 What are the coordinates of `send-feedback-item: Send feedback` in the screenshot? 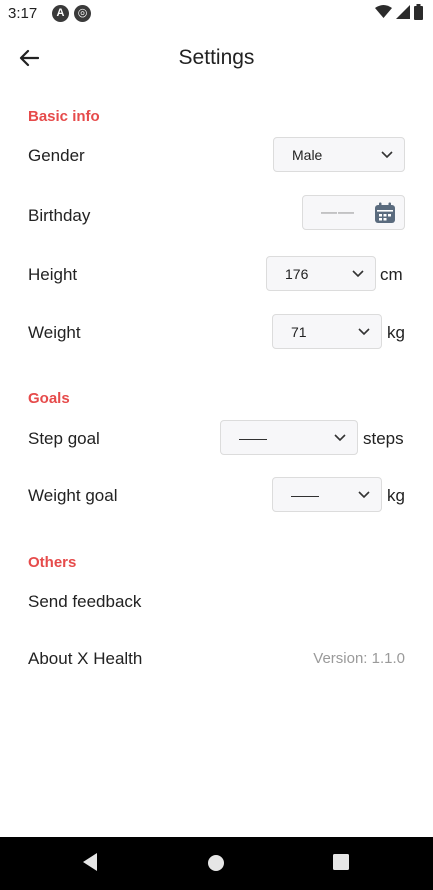 It's located at (84, 602).